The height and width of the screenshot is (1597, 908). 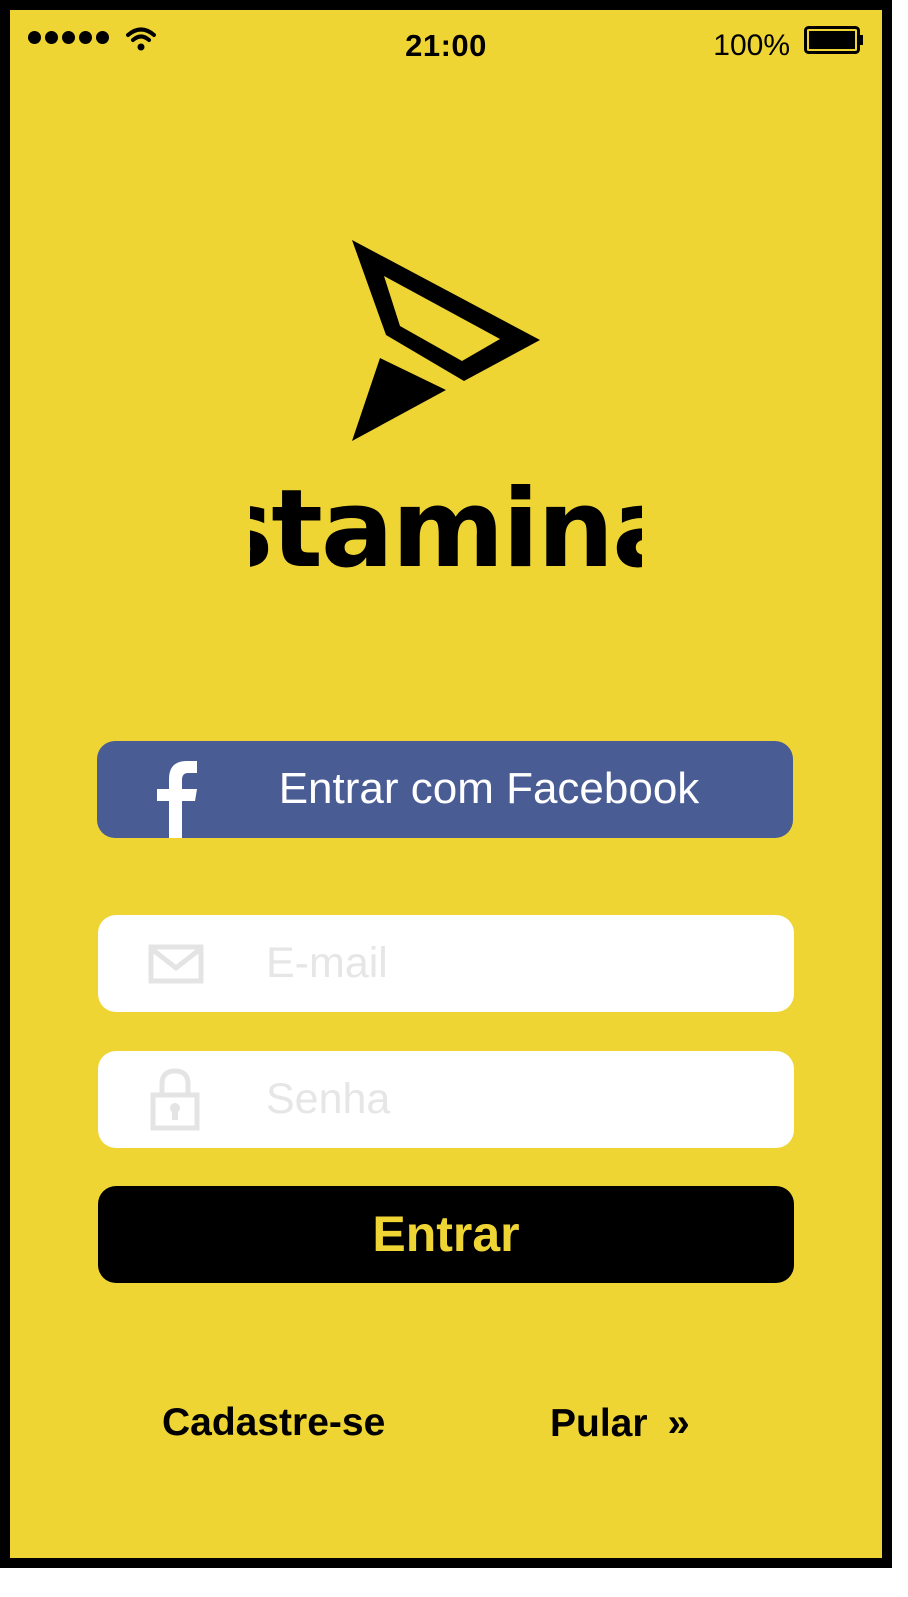 I want to click on email-field, so click(x=446, y=963).